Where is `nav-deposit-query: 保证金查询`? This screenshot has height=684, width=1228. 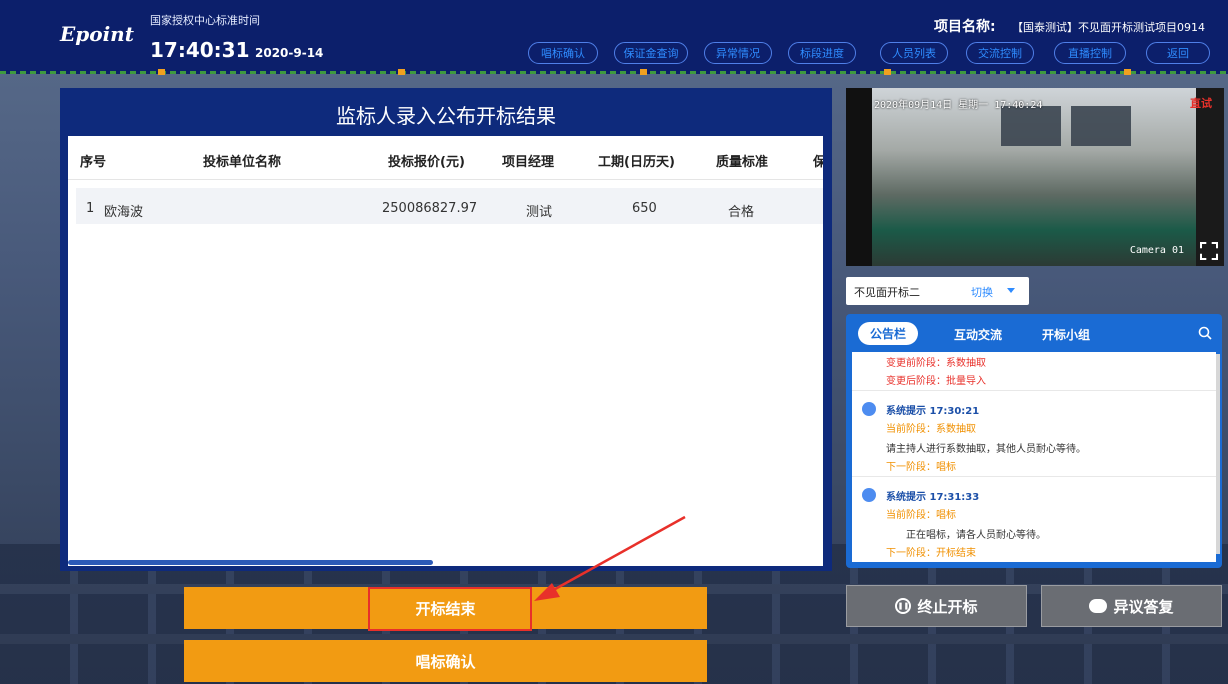 nav-deposit-query: 保证金查询 is located at coordinates (651, 53).